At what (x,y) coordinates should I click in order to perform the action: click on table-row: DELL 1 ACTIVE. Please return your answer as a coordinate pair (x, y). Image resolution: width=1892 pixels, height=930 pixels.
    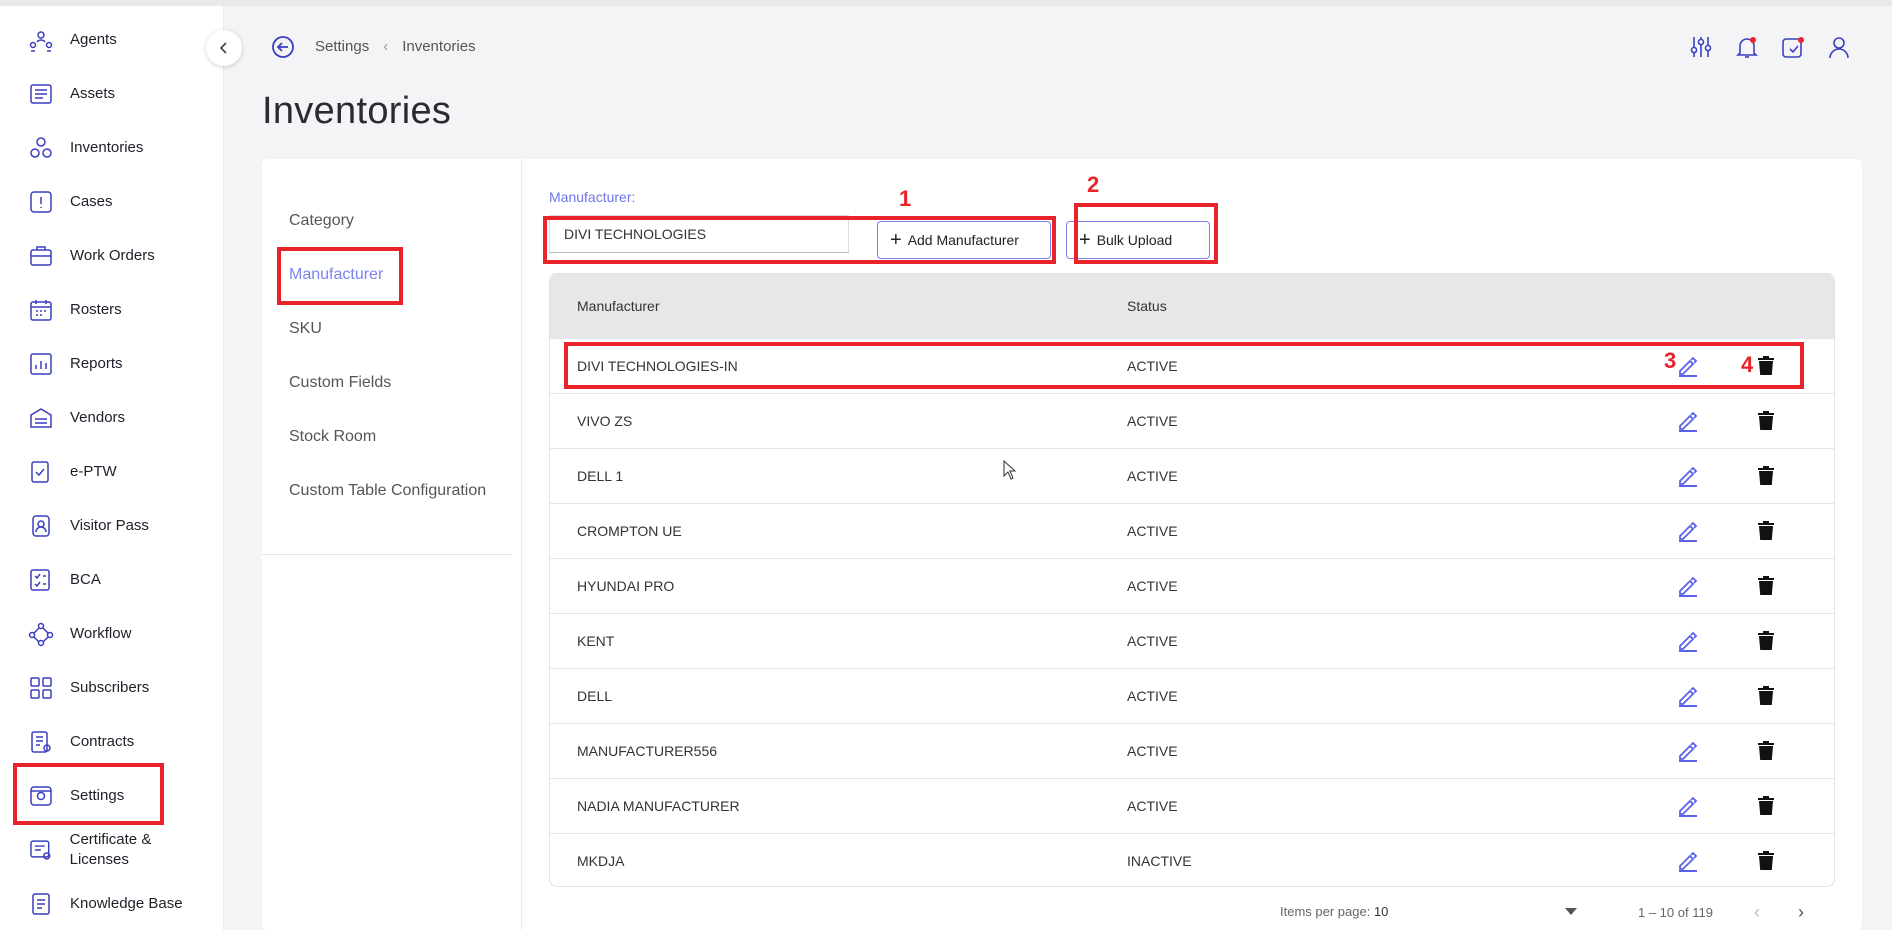
    Looking at the image, I should click on (1192, 475).